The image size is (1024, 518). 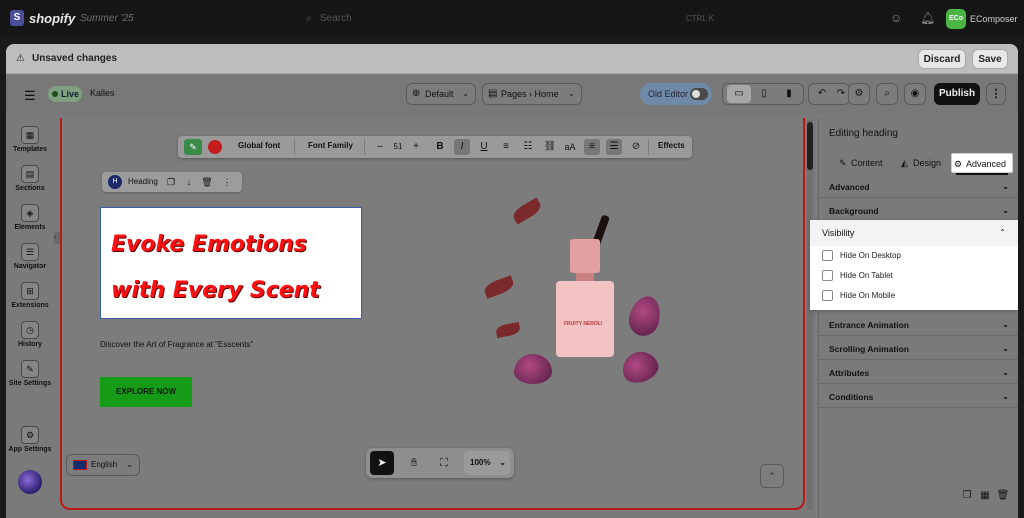 I want to click on search-shortcut: CTRL K, so click(x=699, y=18).